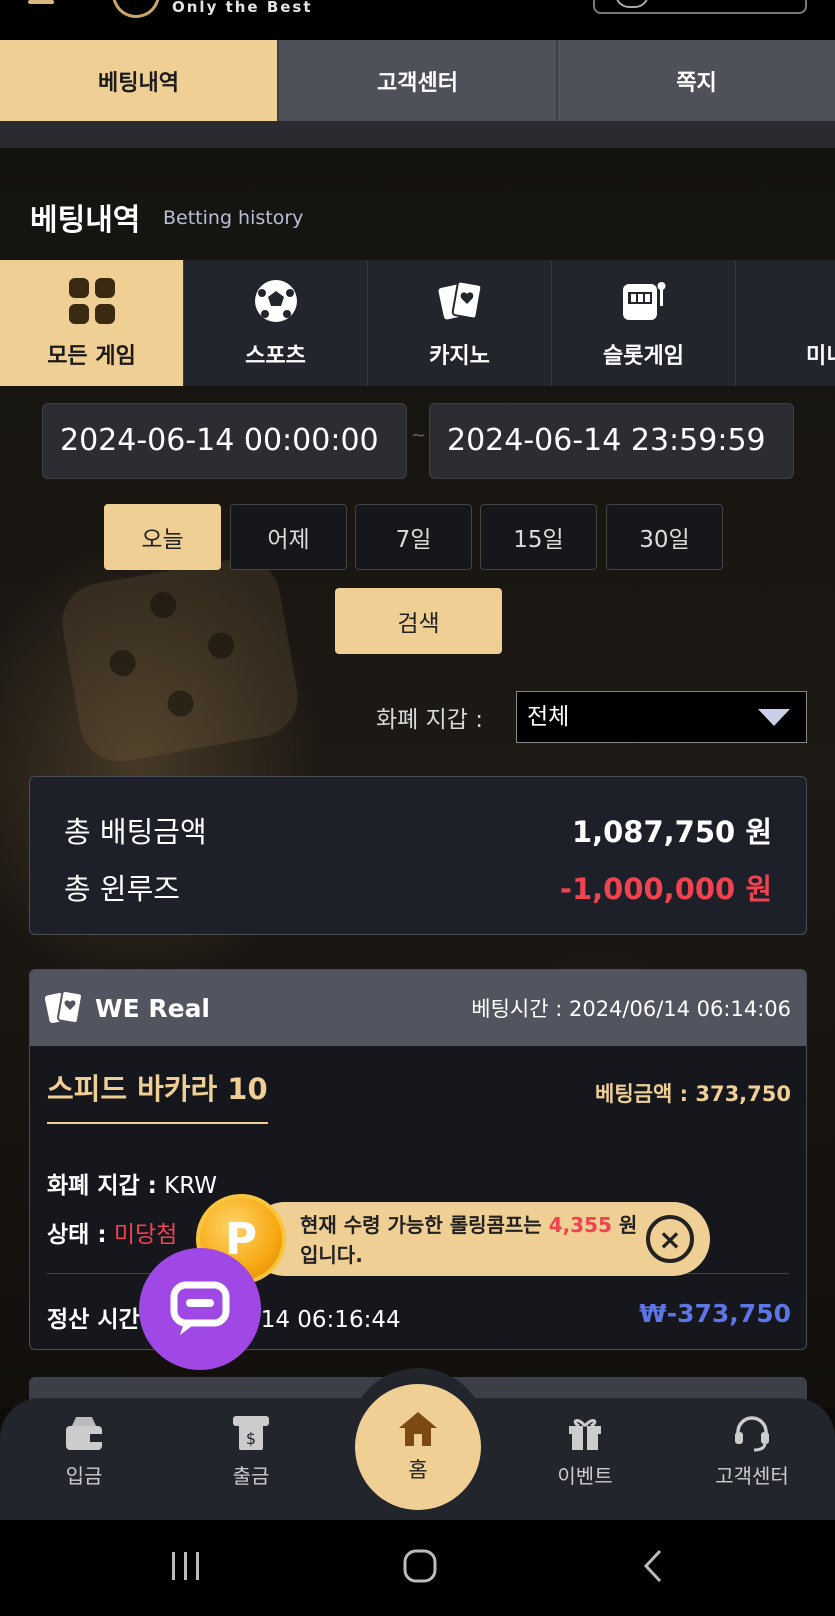 This screenshot has width=835, height=1616. What do you see at coordinates (276, 301) in the screenshot?
I see `soccer-ball-icon` at bounding box center [276, 301].